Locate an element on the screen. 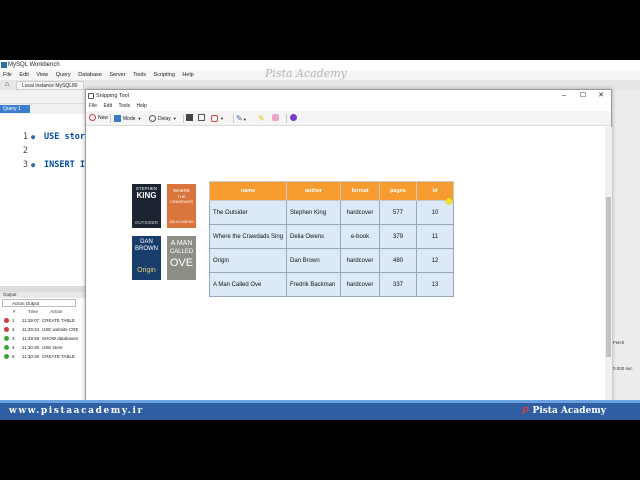  menu-edit: Edit is located at coordinates (23, 75).